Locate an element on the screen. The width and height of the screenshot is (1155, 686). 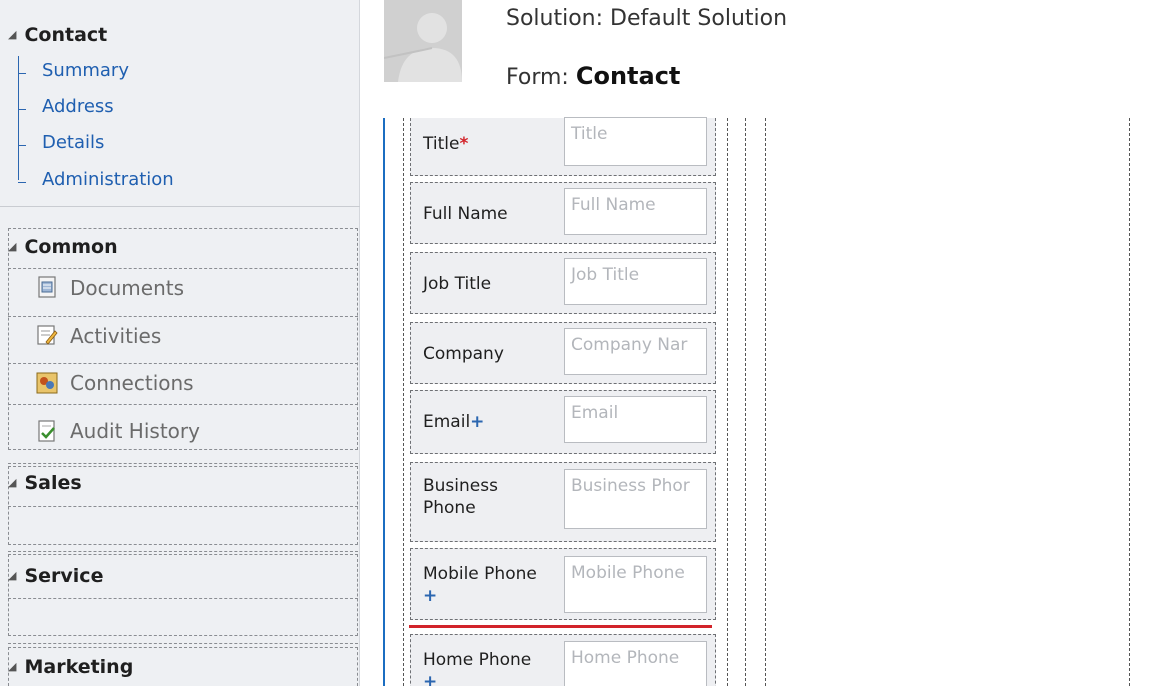
section-border-right is located at coordinates (727, 402).